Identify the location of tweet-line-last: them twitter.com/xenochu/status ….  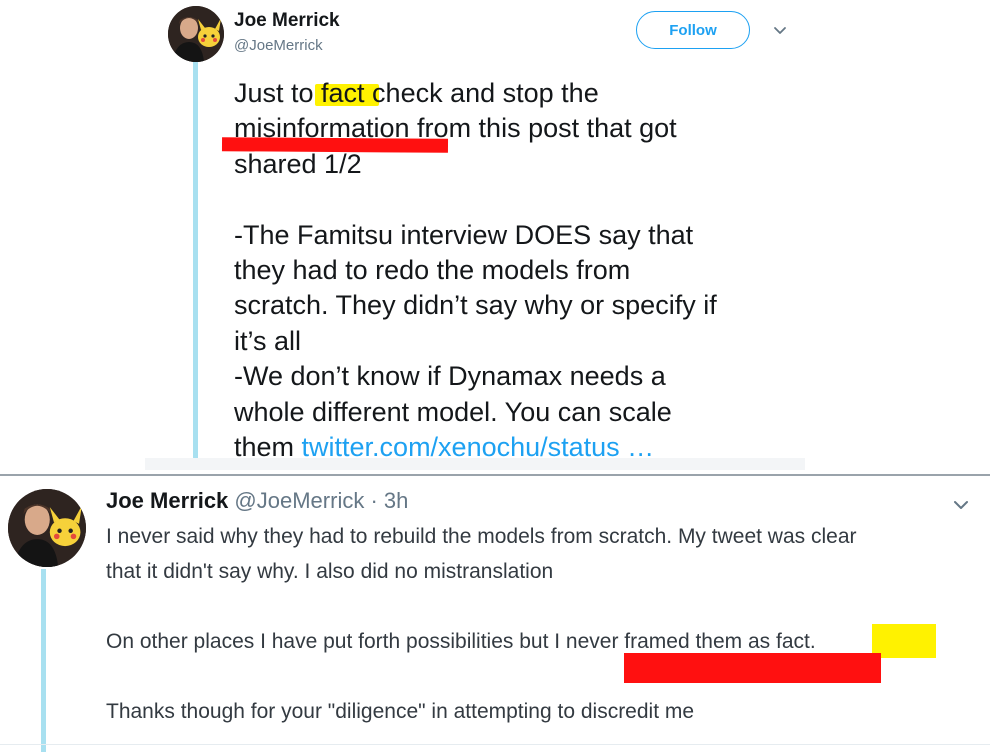
(514, 447).